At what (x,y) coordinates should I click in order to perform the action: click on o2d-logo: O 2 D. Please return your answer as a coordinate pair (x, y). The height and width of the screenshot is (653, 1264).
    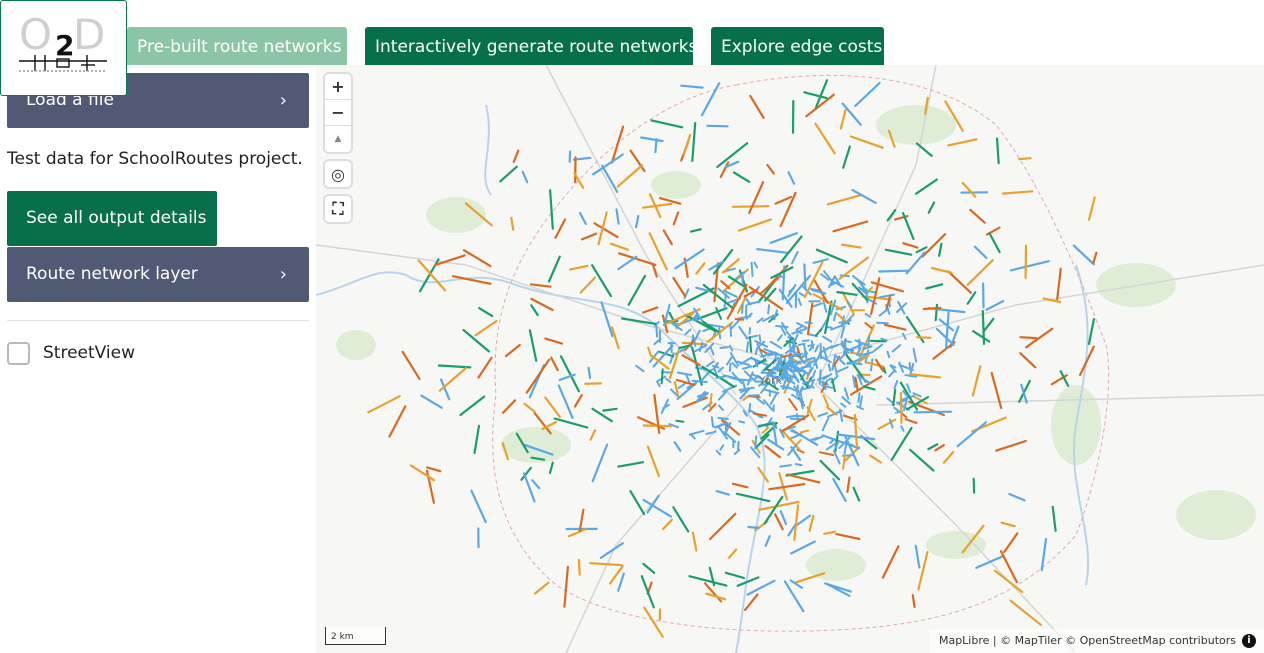
    Looking at the image, I should click on (63, 48).